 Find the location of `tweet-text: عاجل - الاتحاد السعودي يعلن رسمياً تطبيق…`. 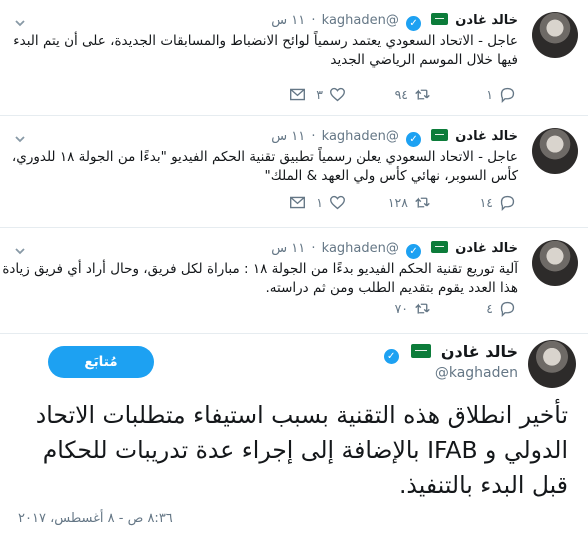

tweet-text: عاجل - الاتحاد السعودي يعلن رسمياً تطبيق… is located at coordinates (264, 166).